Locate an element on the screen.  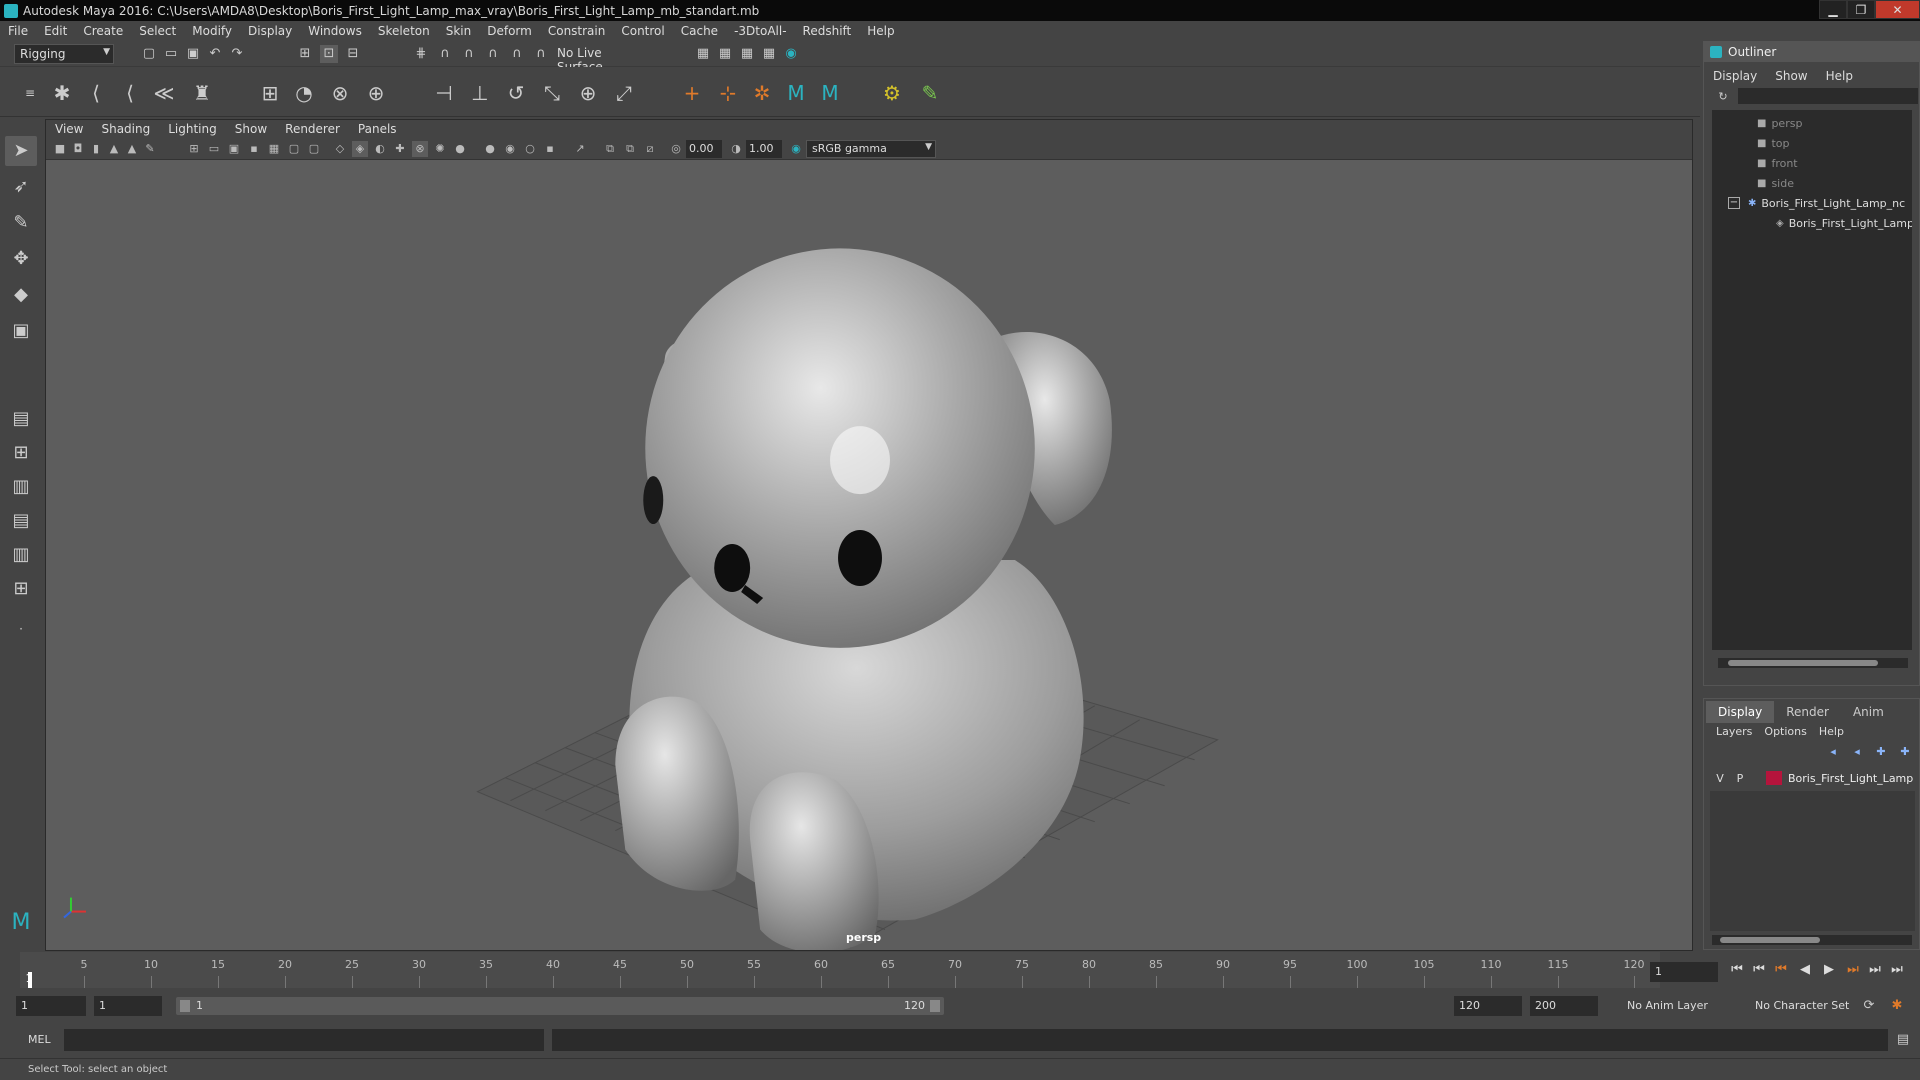
wireframe-icon: ◇ is located at coordinates (340, 149).